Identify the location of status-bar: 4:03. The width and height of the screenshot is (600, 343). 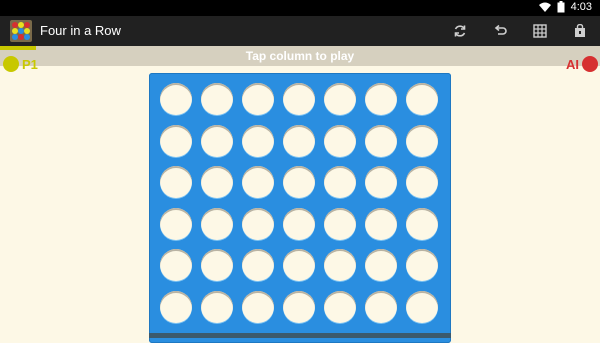
(300, 8).